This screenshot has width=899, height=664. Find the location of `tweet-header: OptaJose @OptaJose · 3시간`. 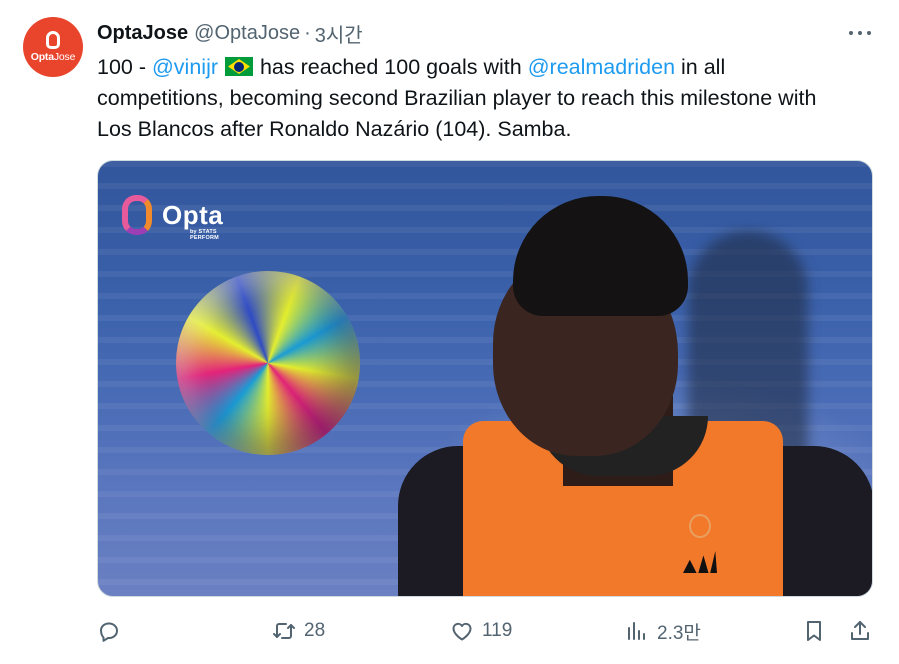

tweet-header: OptaJose @OptaJose · 3시간 is located at coordinates (230, 33).